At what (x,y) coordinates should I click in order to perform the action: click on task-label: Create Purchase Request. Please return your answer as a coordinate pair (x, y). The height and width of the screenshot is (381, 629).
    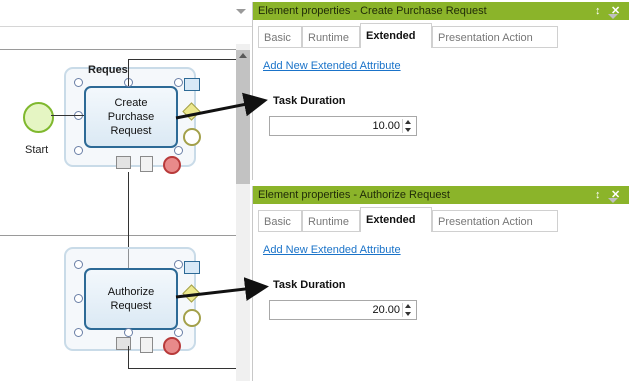
    Looking at the image, I should click on (131, 117).